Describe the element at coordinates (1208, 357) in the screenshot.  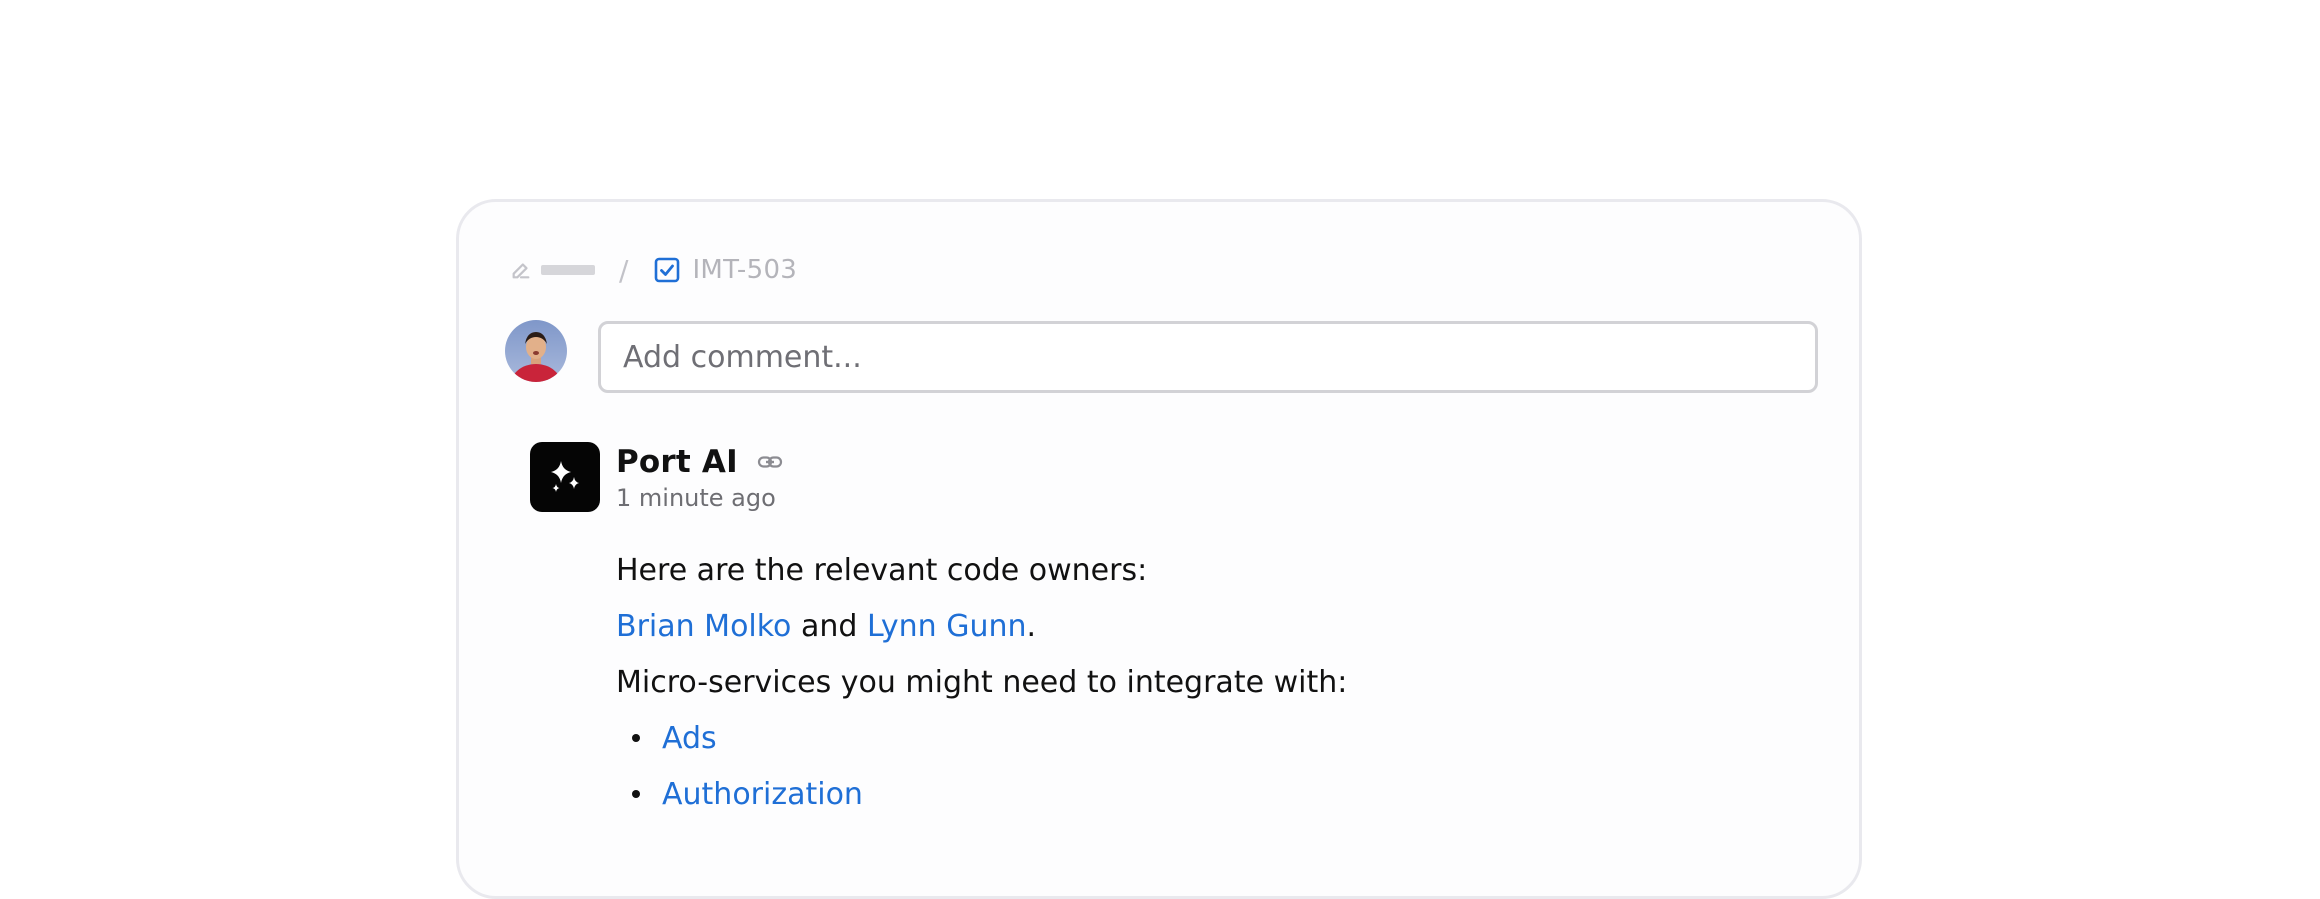
I see `comment-input` at that location.